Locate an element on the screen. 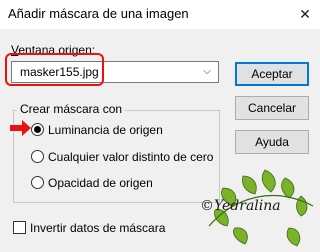  accept-button: Aceptar is located at coordinates (272, 74).